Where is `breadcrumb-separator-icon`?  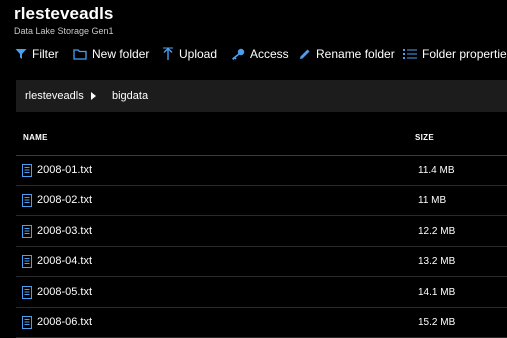
breadcrumb-separator-icon is located at coordinates (93, 96).